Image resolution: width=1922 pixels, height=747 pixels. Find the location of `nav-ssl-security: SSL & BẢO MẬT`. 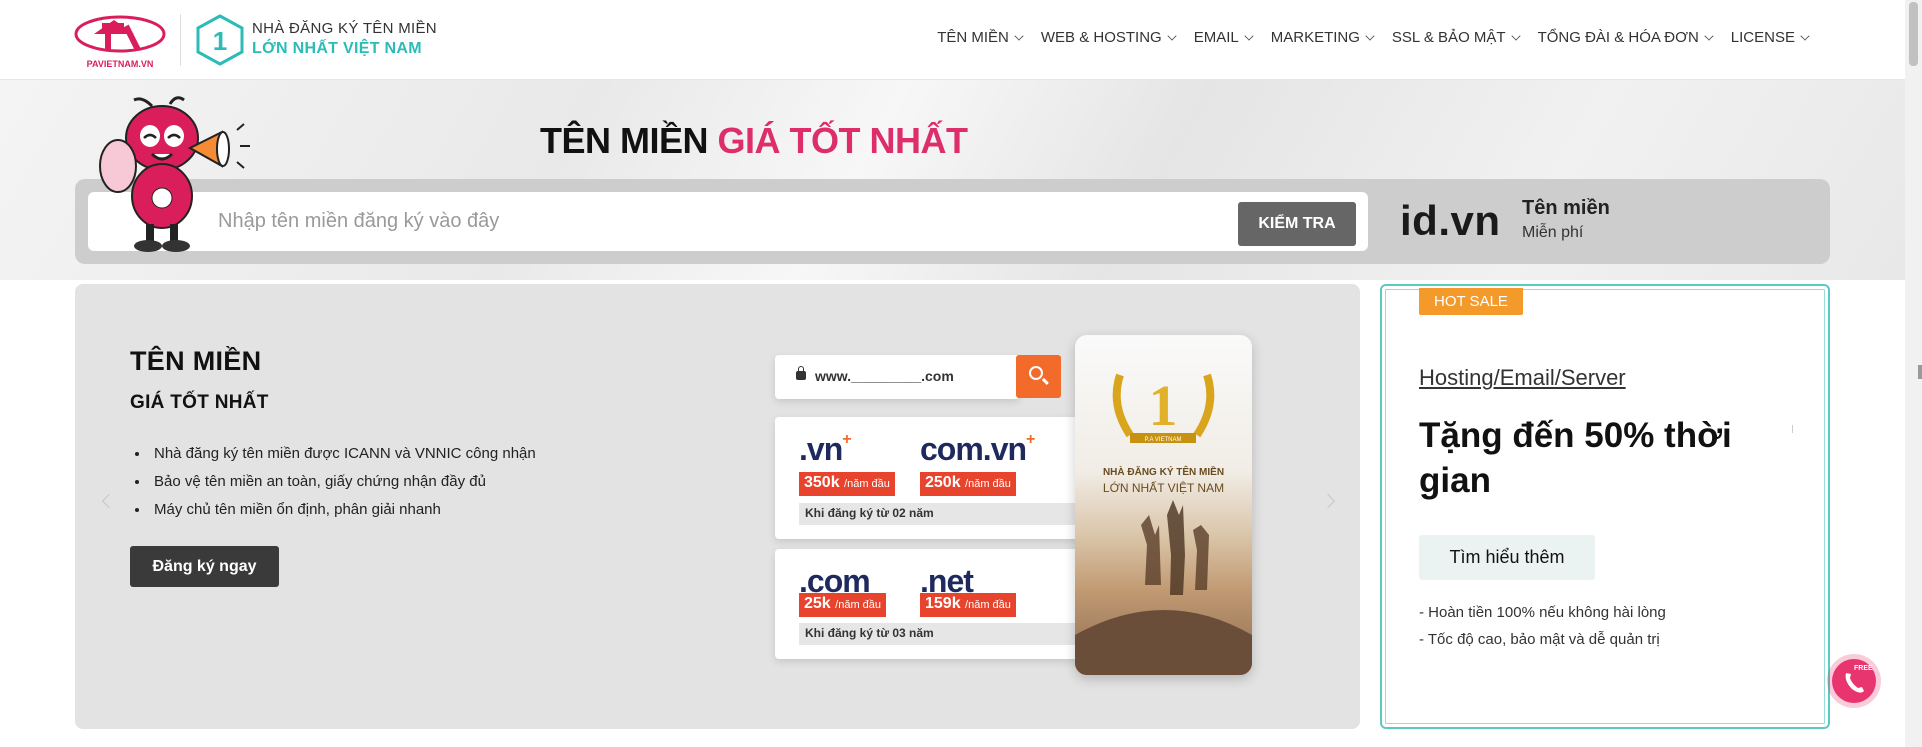

nav-ssl-security: SSL & BẢO MẬT is located at coordinates (1456, 37).